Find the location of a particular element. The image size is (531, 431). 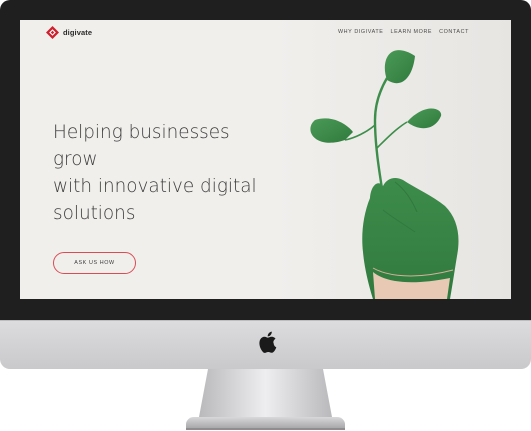

brand-logo: digivate is located at coordinates (69, 32).